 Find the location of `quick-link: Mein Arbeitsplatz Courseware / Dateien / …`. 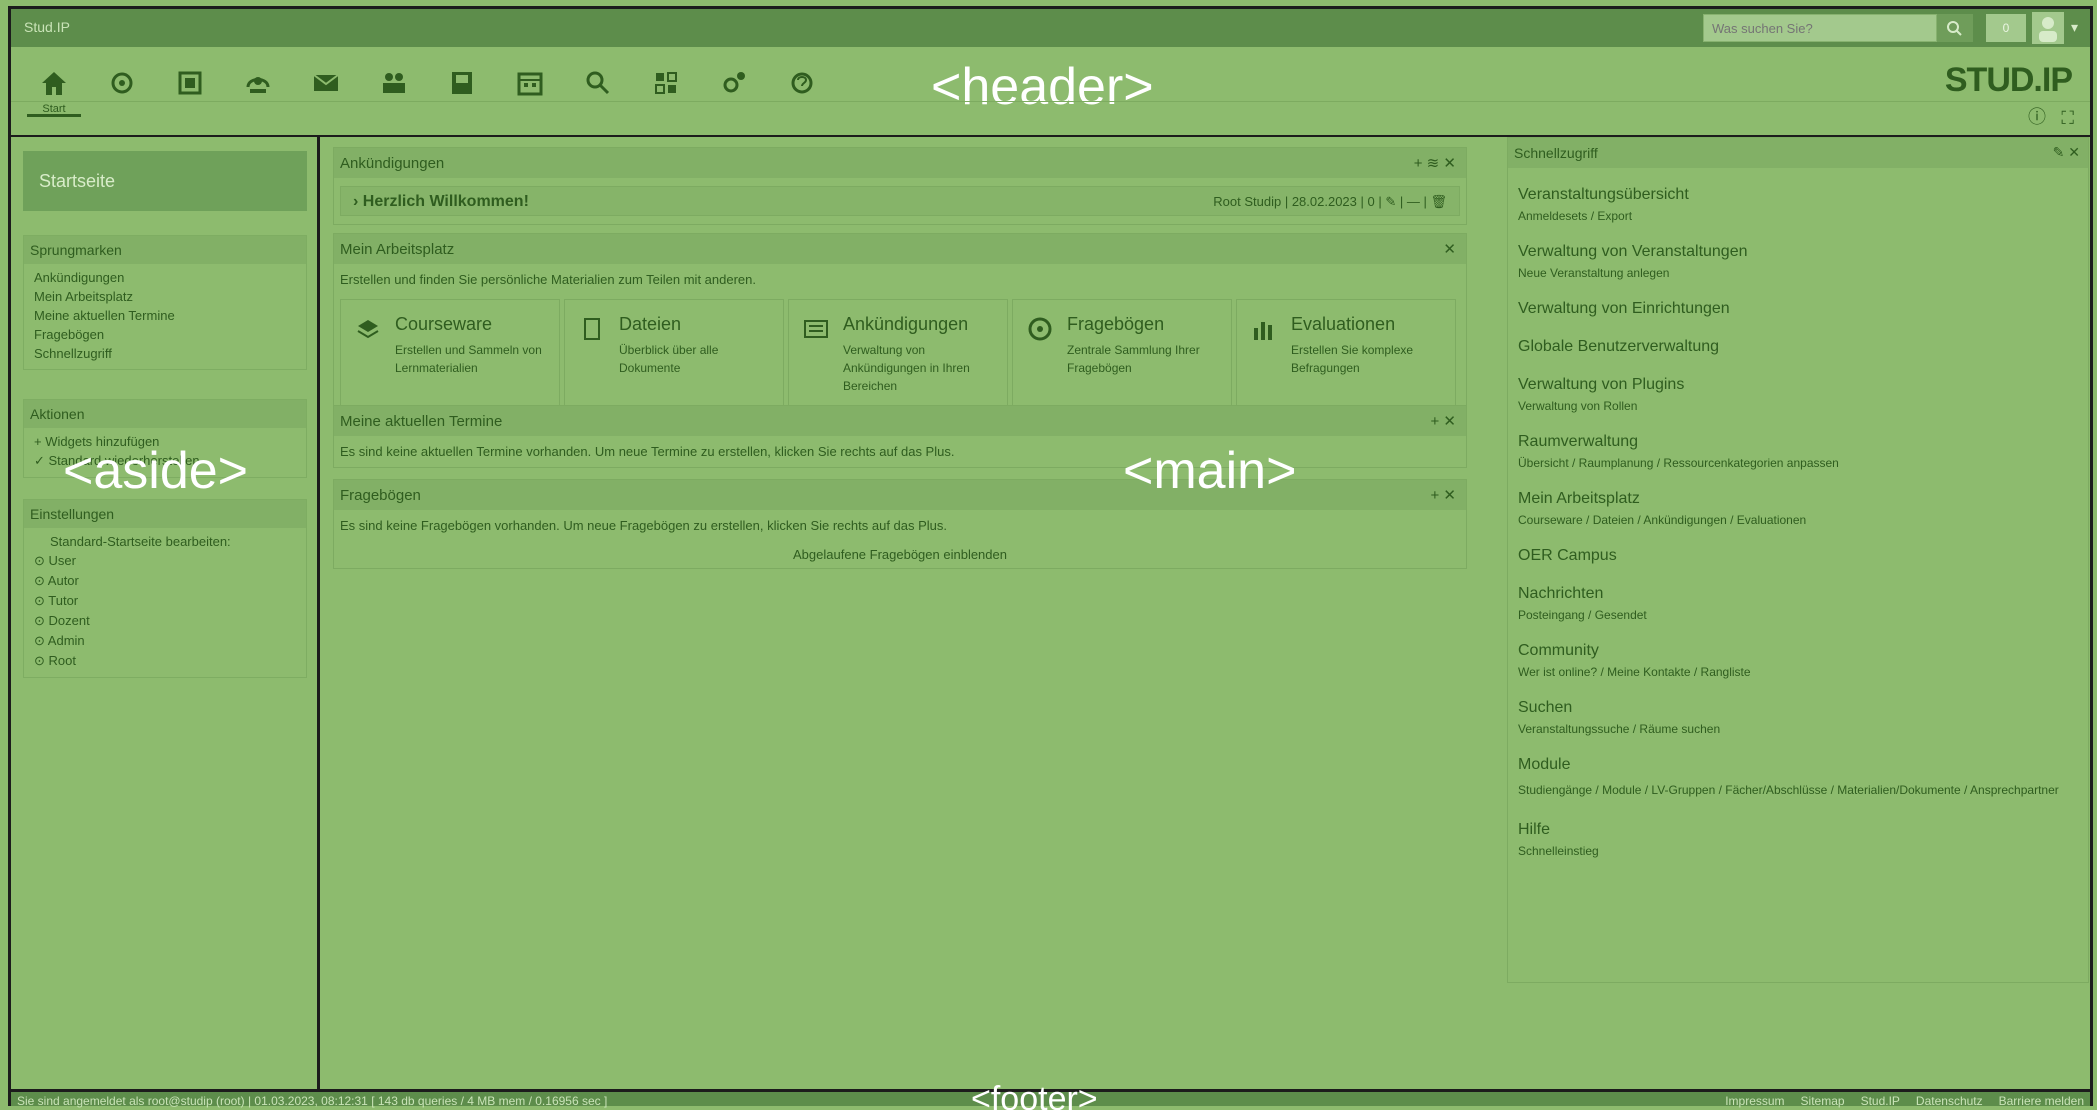

quick-link: Mein Arbeitsplatz Courseware / Dateien / … is located at coordinates (1798, 508).